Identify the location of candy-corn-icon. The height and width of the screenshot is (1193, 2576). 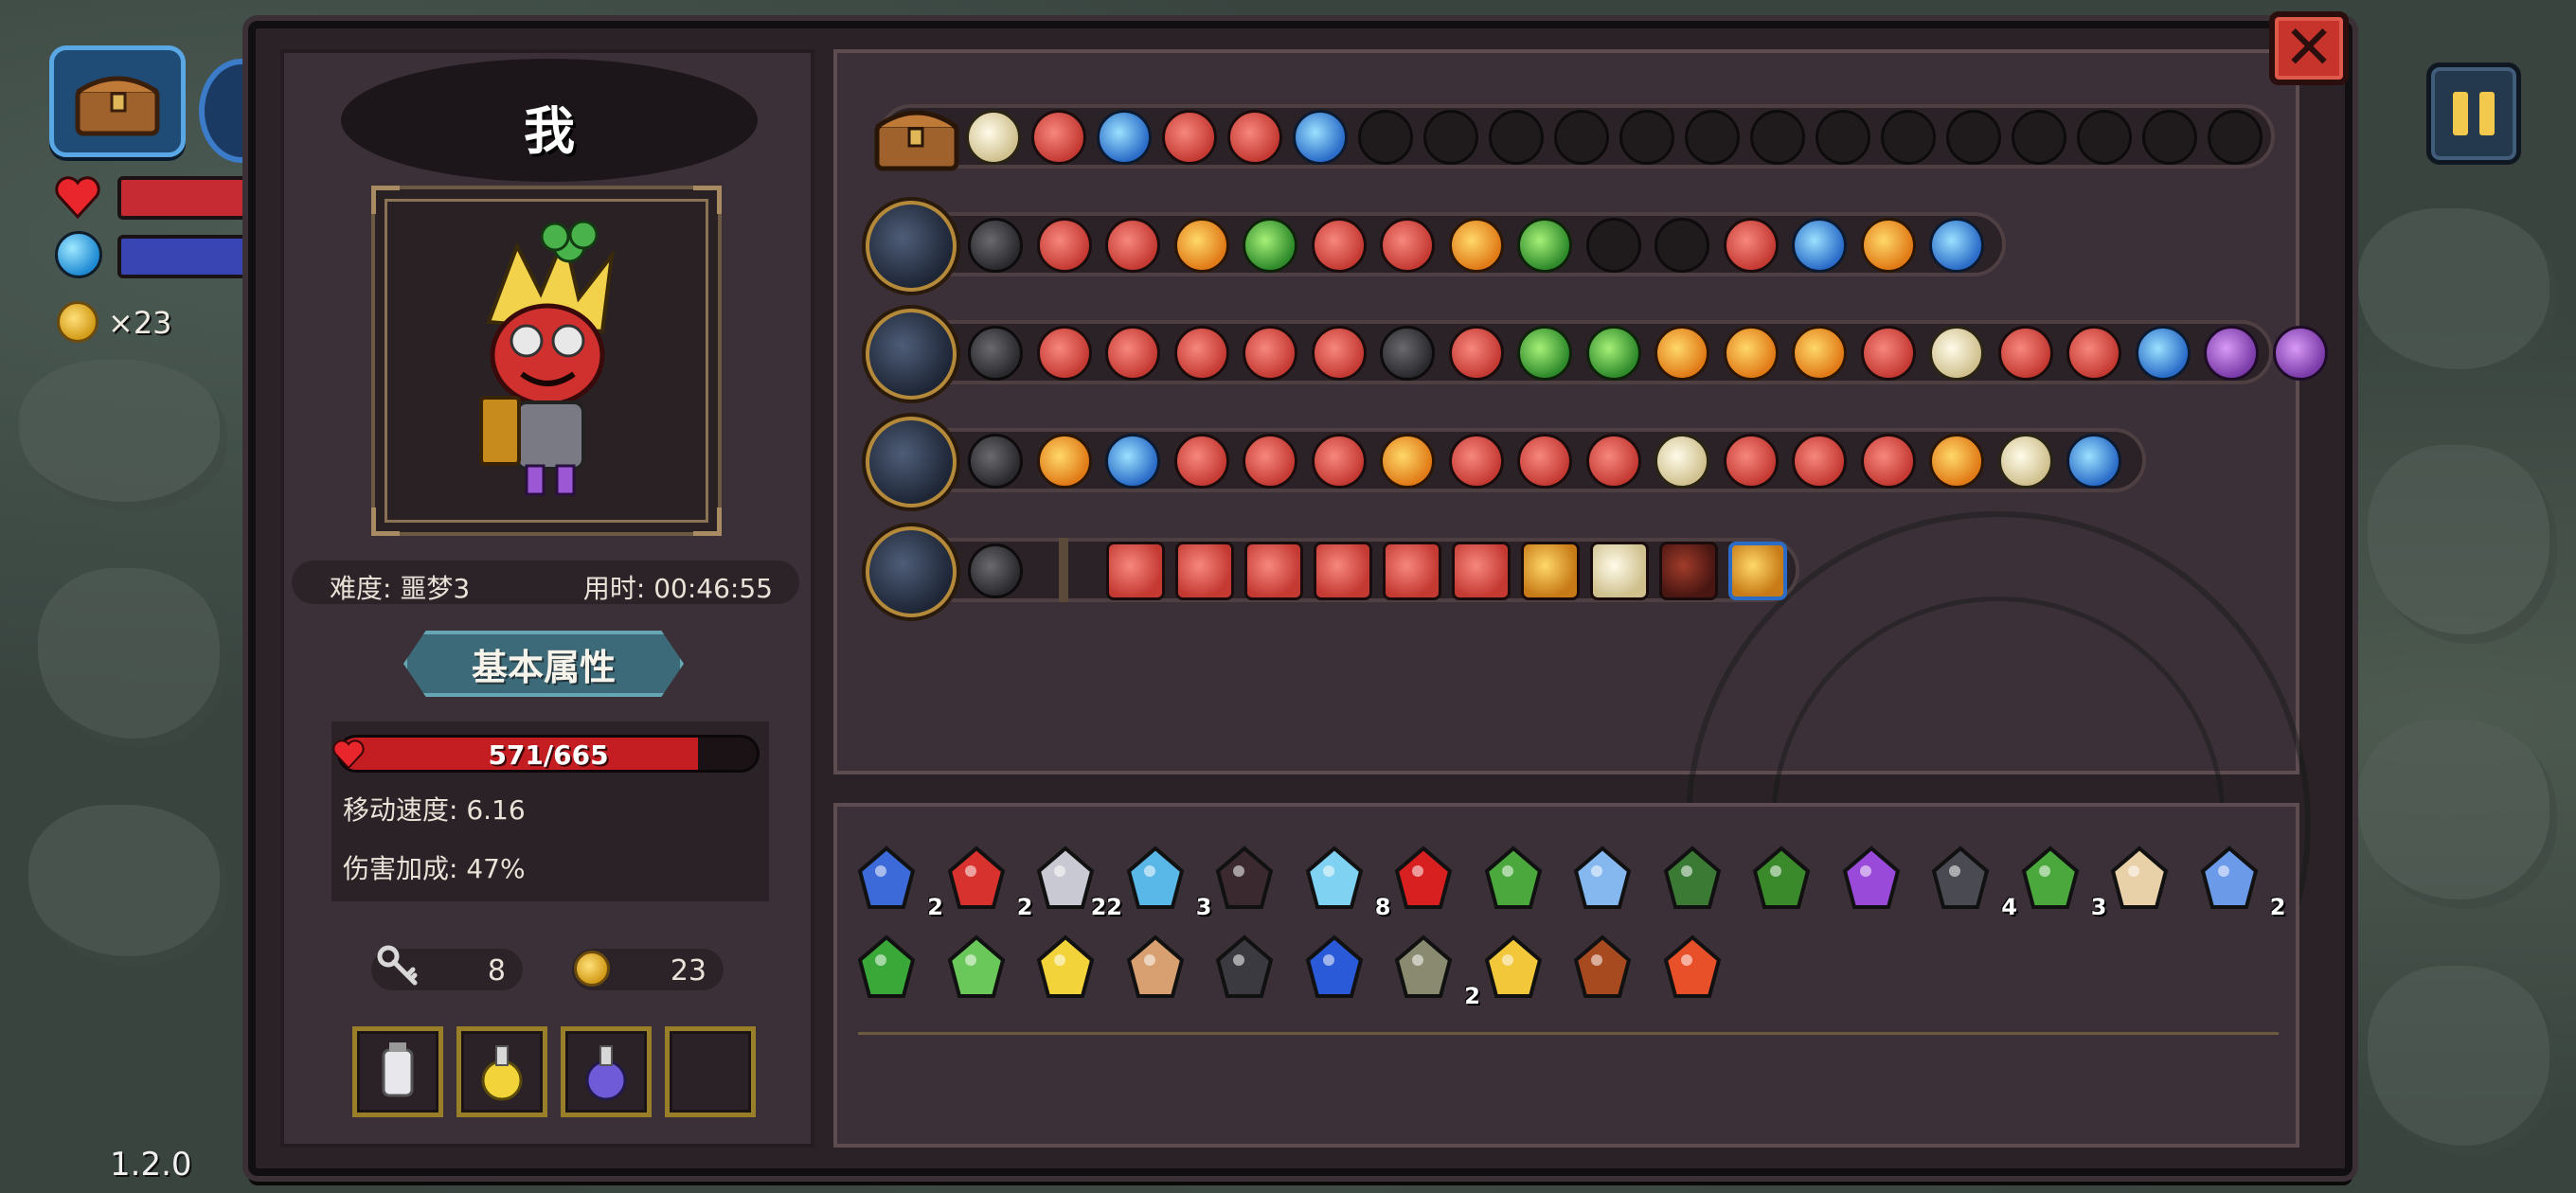
(1065, 968).